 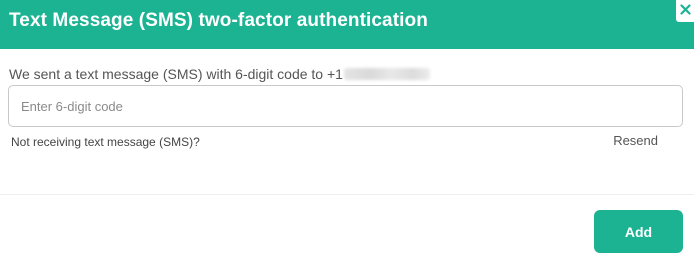 I want to click on not-receiving-text: Not receiving text message (SMS)?, so click(x=105, y=142).